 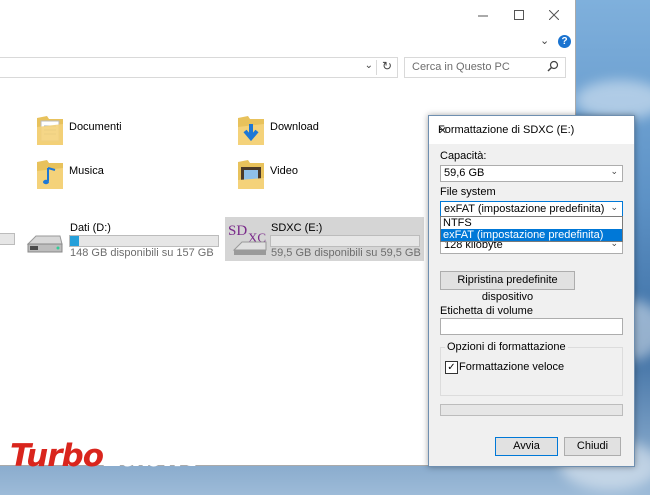 I want to click on volume-label-label: Etichetta di volume, so click(x=486, y=311).